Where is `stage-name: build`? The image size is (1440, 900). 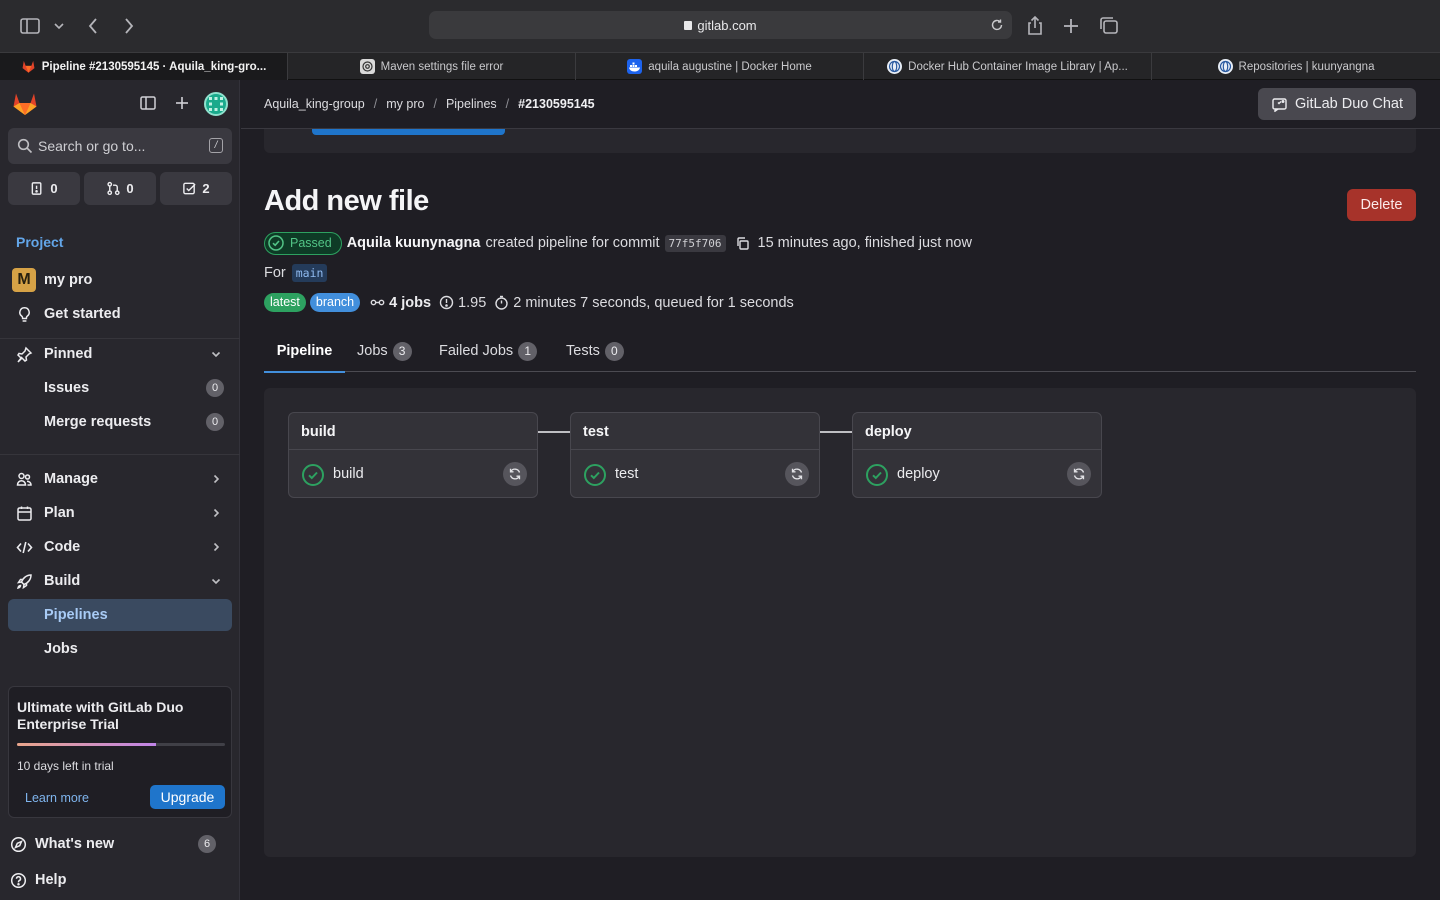
stage-name: build is located at coordinates (318, 432).